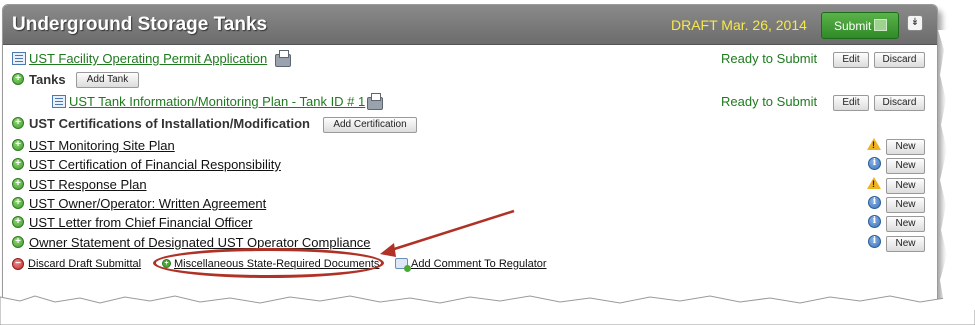  What do you see at coordinates (268, 263) in the screenshot?
I see `annotation-ellipse` at bounding box center [268, 263].